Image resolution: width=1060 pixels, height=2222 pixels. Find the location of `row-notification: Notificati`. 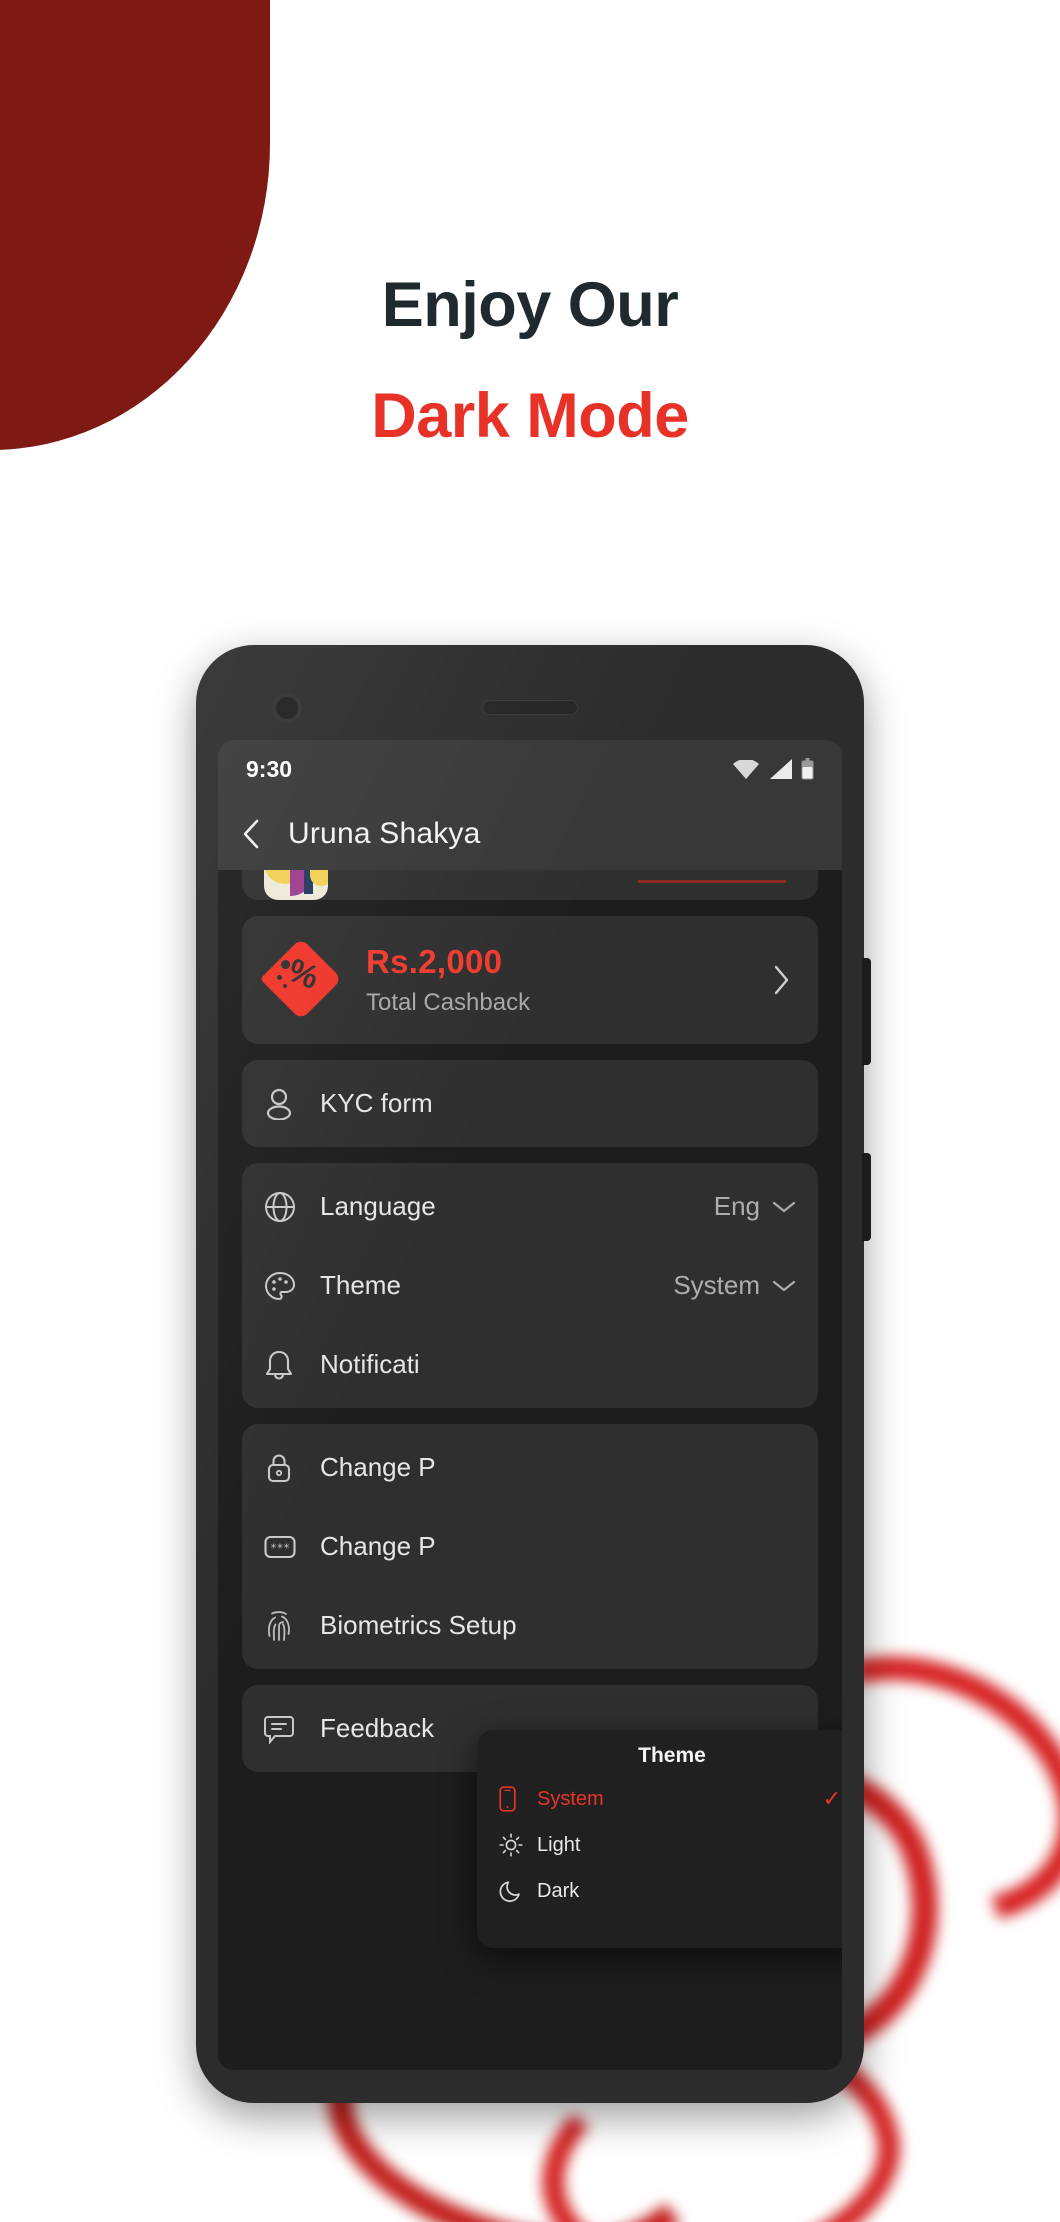

row-notification: Notificati is located at coordinates (530, 1364).